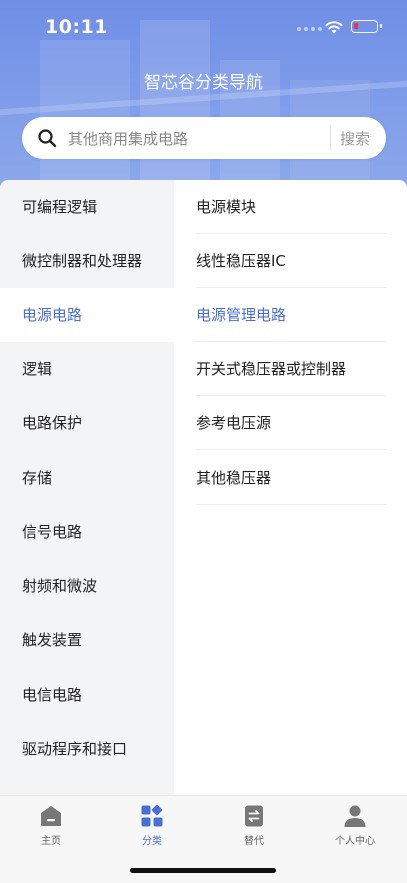  Describe the element at coordinates (87, 207) in the screenshot. I see `left-menu-item: 可编程逻辑` at that location.